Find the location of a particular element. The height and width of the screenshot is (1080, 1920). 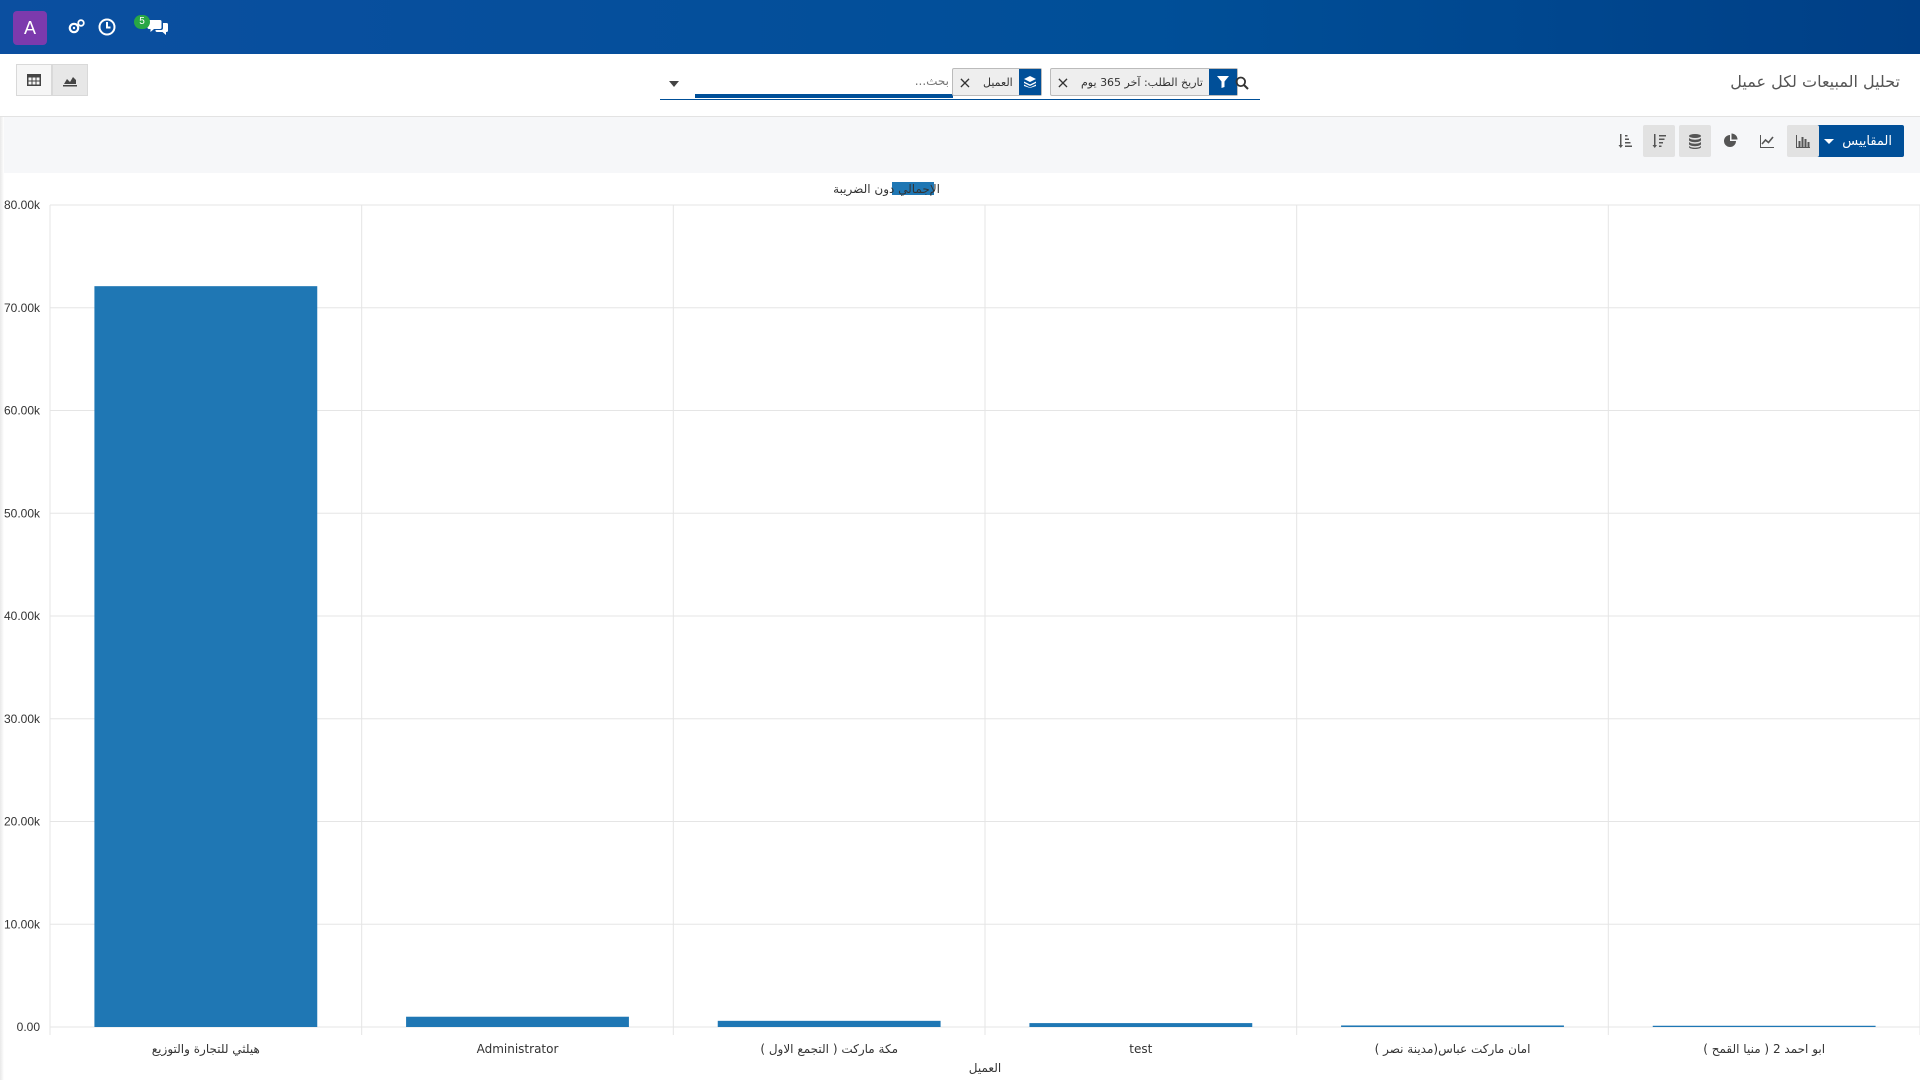

view-switcher is located at coordinates (52, 80).